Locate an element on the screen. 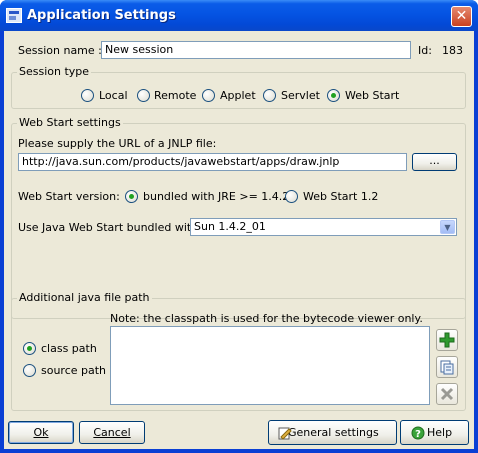 The height and width of the screenshot is (453, 478). remove-path-button is located at coordinates (447, 394).